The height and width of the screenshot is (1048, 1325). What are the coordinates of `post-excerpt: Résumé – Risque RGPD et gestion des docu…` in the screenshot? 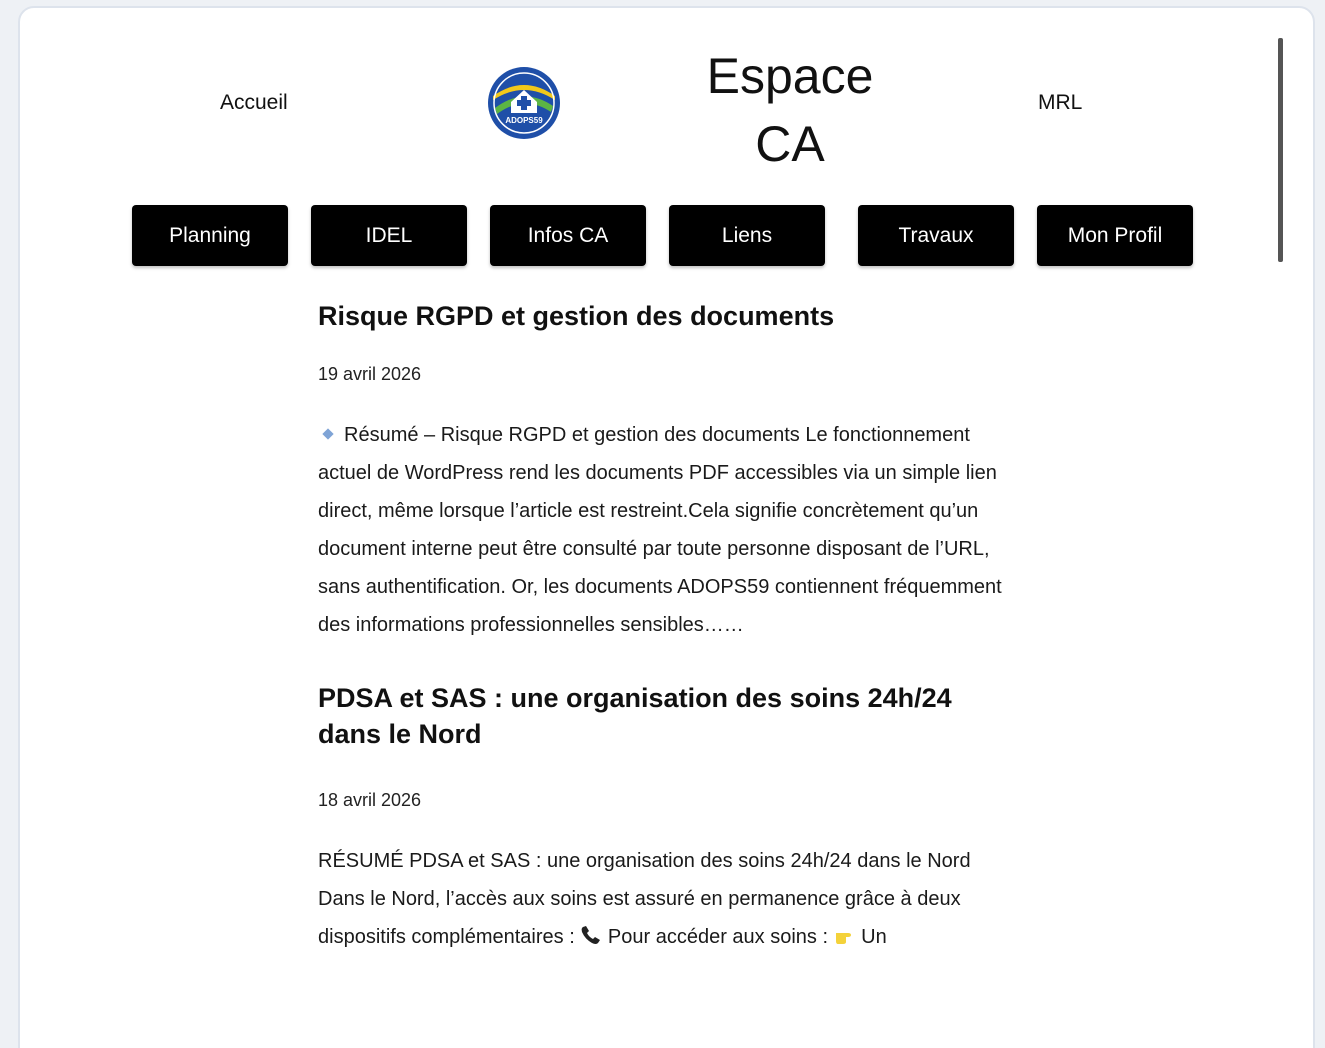 It's located at (663, 530).